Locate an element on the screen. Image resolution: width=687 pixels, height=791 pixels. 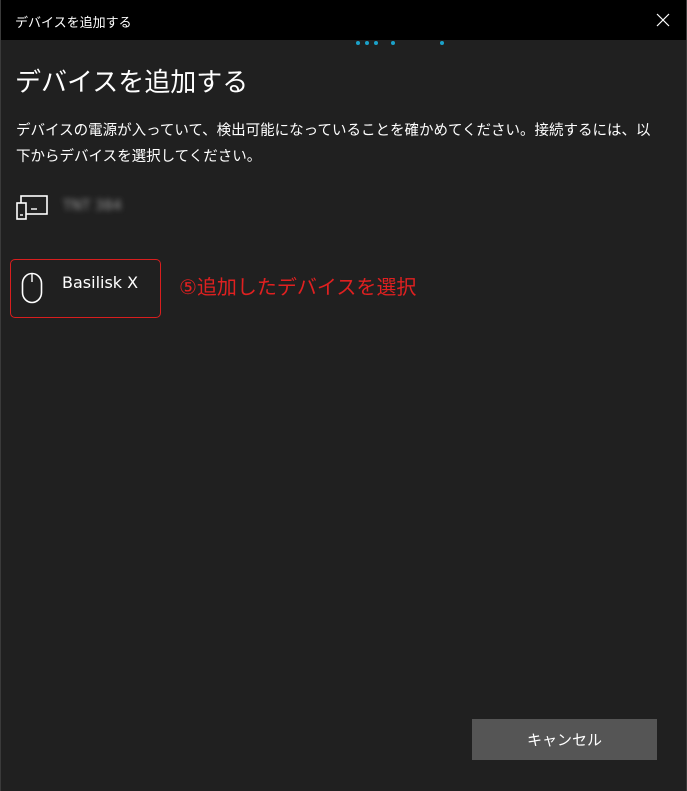
title-bar: デバイスを追加する is located at coordinates (343, 20).